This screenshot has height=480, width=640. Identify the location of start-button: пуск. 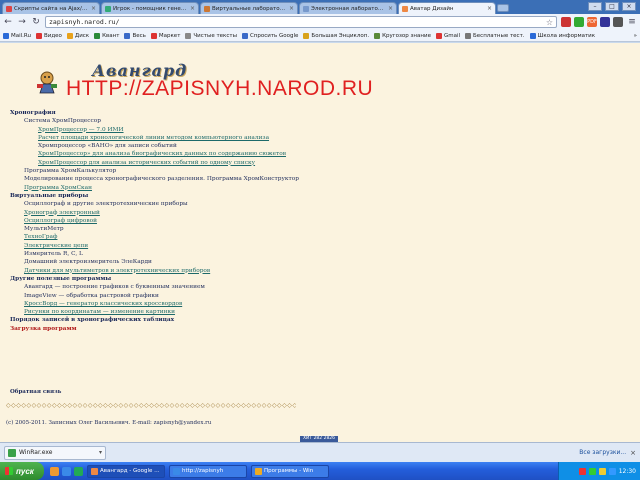
(22, 471).